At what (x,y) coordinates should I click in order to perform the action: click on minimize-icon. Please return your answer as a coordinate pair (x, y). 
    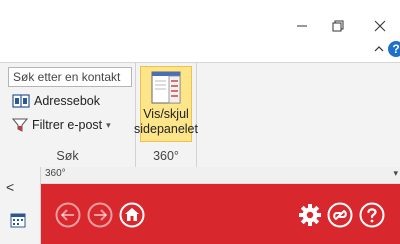
    Looking at the image, I should click on (302, 26).